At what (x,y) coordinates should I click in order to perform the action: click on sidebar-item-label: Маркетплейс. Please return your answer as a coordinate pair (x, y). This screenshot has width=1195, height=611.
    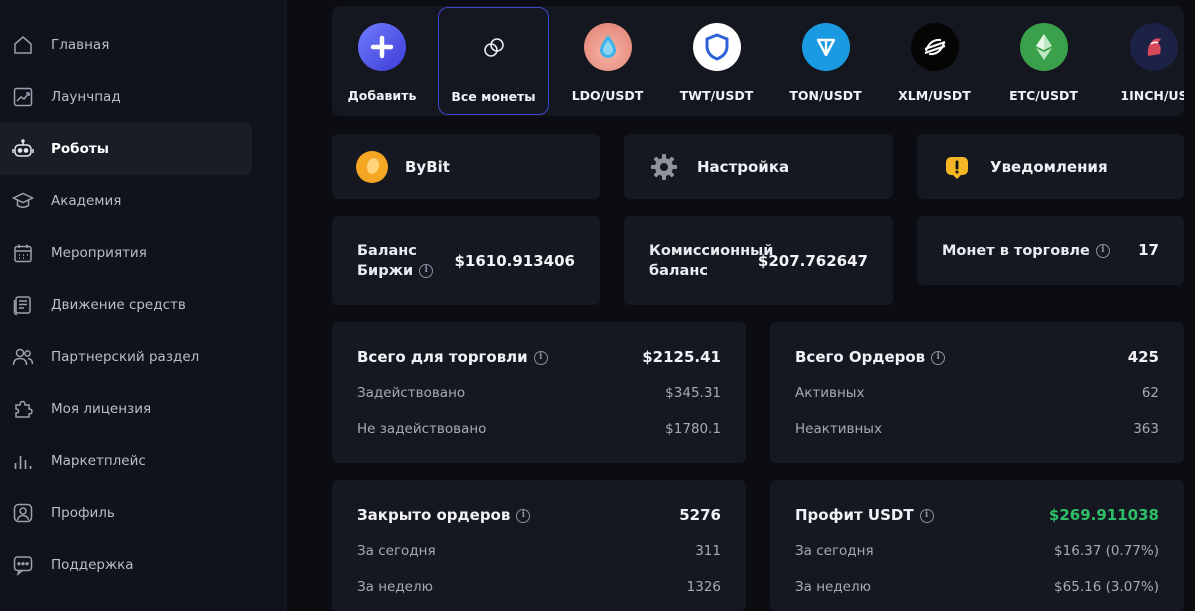
    Looking at the image, I should click on (98, 461).